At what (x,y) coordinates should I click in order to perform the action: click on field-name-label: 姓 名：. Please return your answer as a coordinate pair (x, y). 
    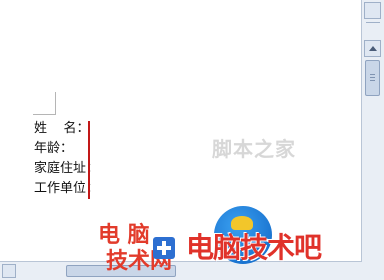
    Looking at the image, I should click on (62, 128).